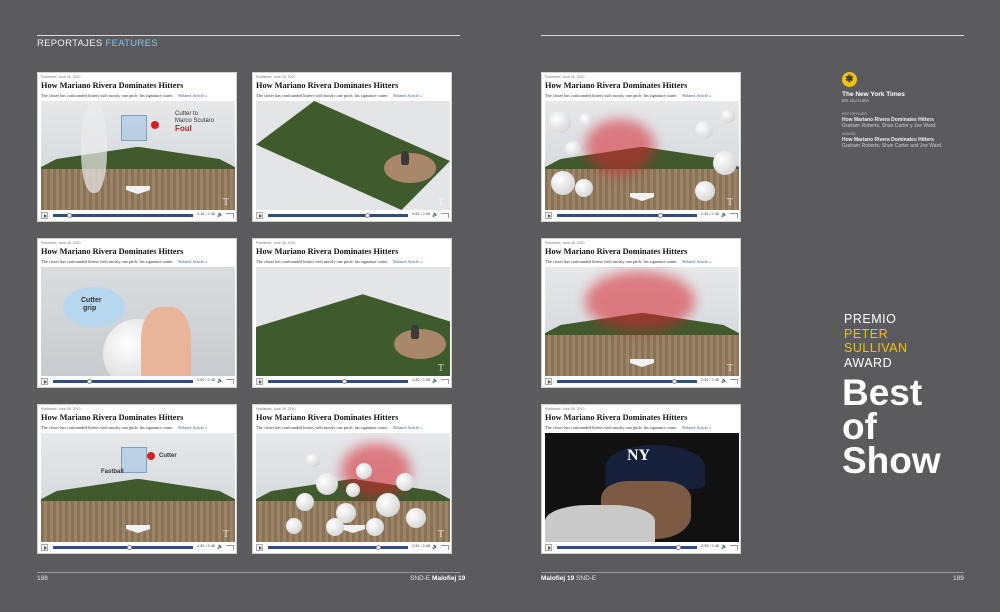 Image resolution: width=1000 pixels, height=612 pixels. I want to click on video-controls: 1:30 / 2:48 🔈, so click(138, 547).